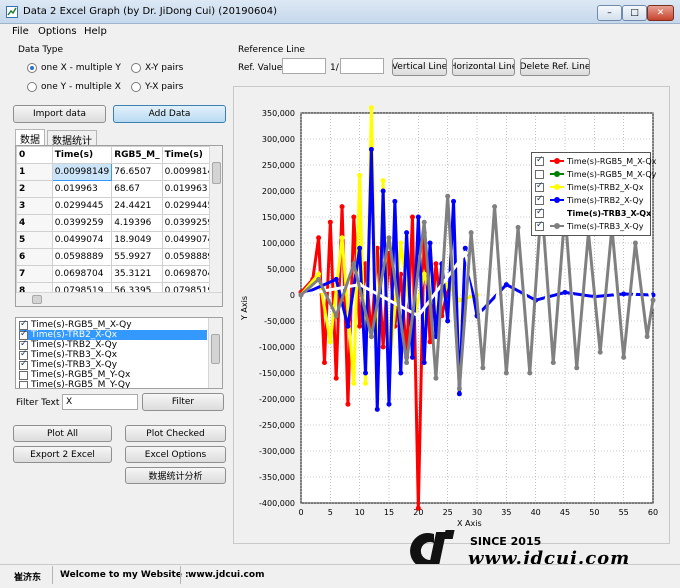 The width and height of the screenshot is (680, 588). What do you see at coordinates (34, 172) in the screenshot?
I see `row-header: 1` at bounding box center [34, 172].